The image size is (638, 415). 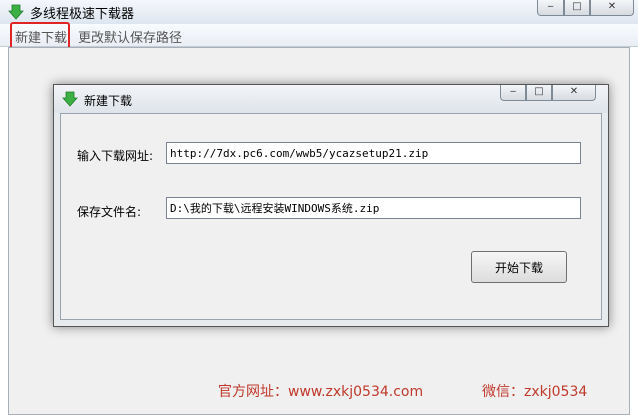 What do you see at coordinates (82, 14) in the screenshot?
I see `window-title: 多线程极速下载器` at bounding box center [82, 14].